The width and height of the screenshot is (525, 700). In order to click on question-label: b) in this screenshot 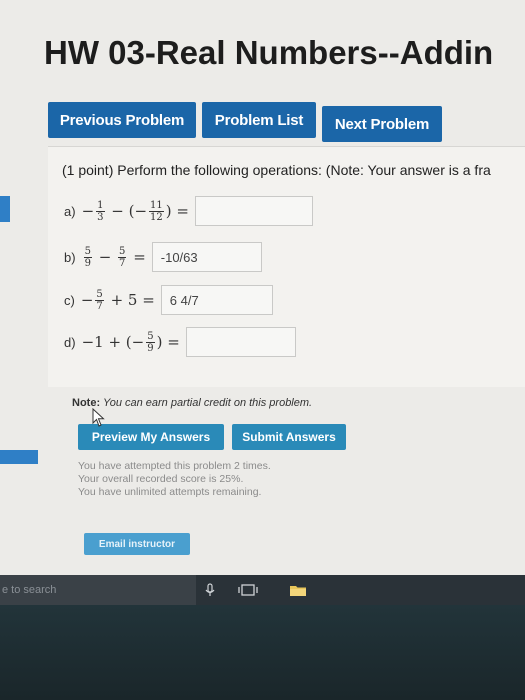, I will do `click(70, 257)`.